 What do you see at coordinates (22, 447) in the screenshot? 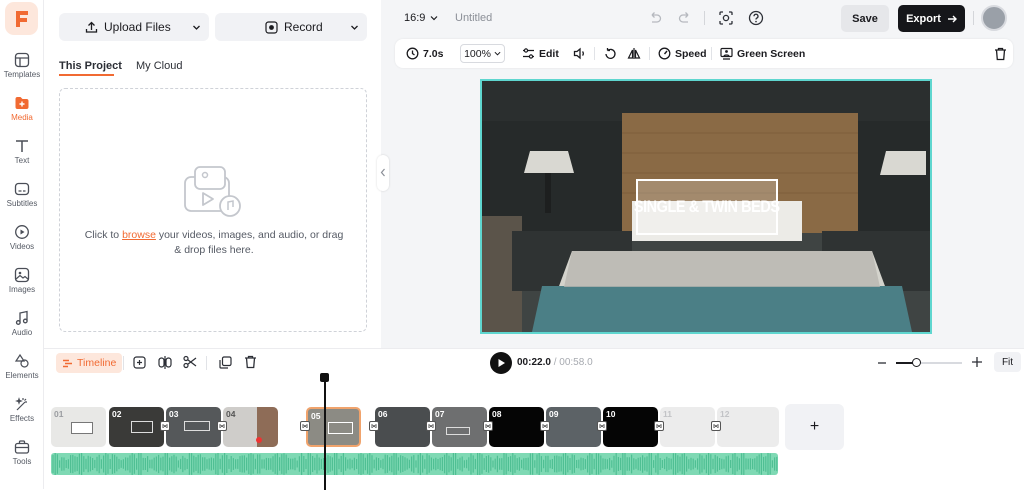
I see `tools-icon` at bounding box center [22, 447].